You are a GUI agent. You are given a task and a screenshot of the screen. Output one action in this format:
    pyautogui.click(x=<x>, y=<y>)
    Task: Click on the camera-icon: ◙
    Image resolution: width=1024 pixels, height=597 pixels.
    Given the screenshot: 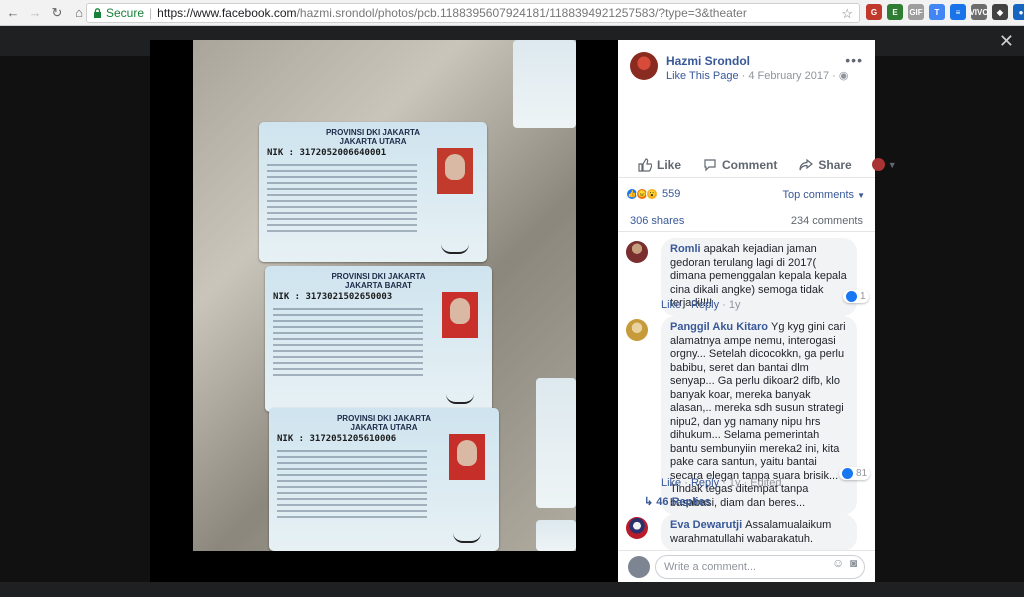 What is the action you would take?
    pyautogui.click(x=853, y=563)
    